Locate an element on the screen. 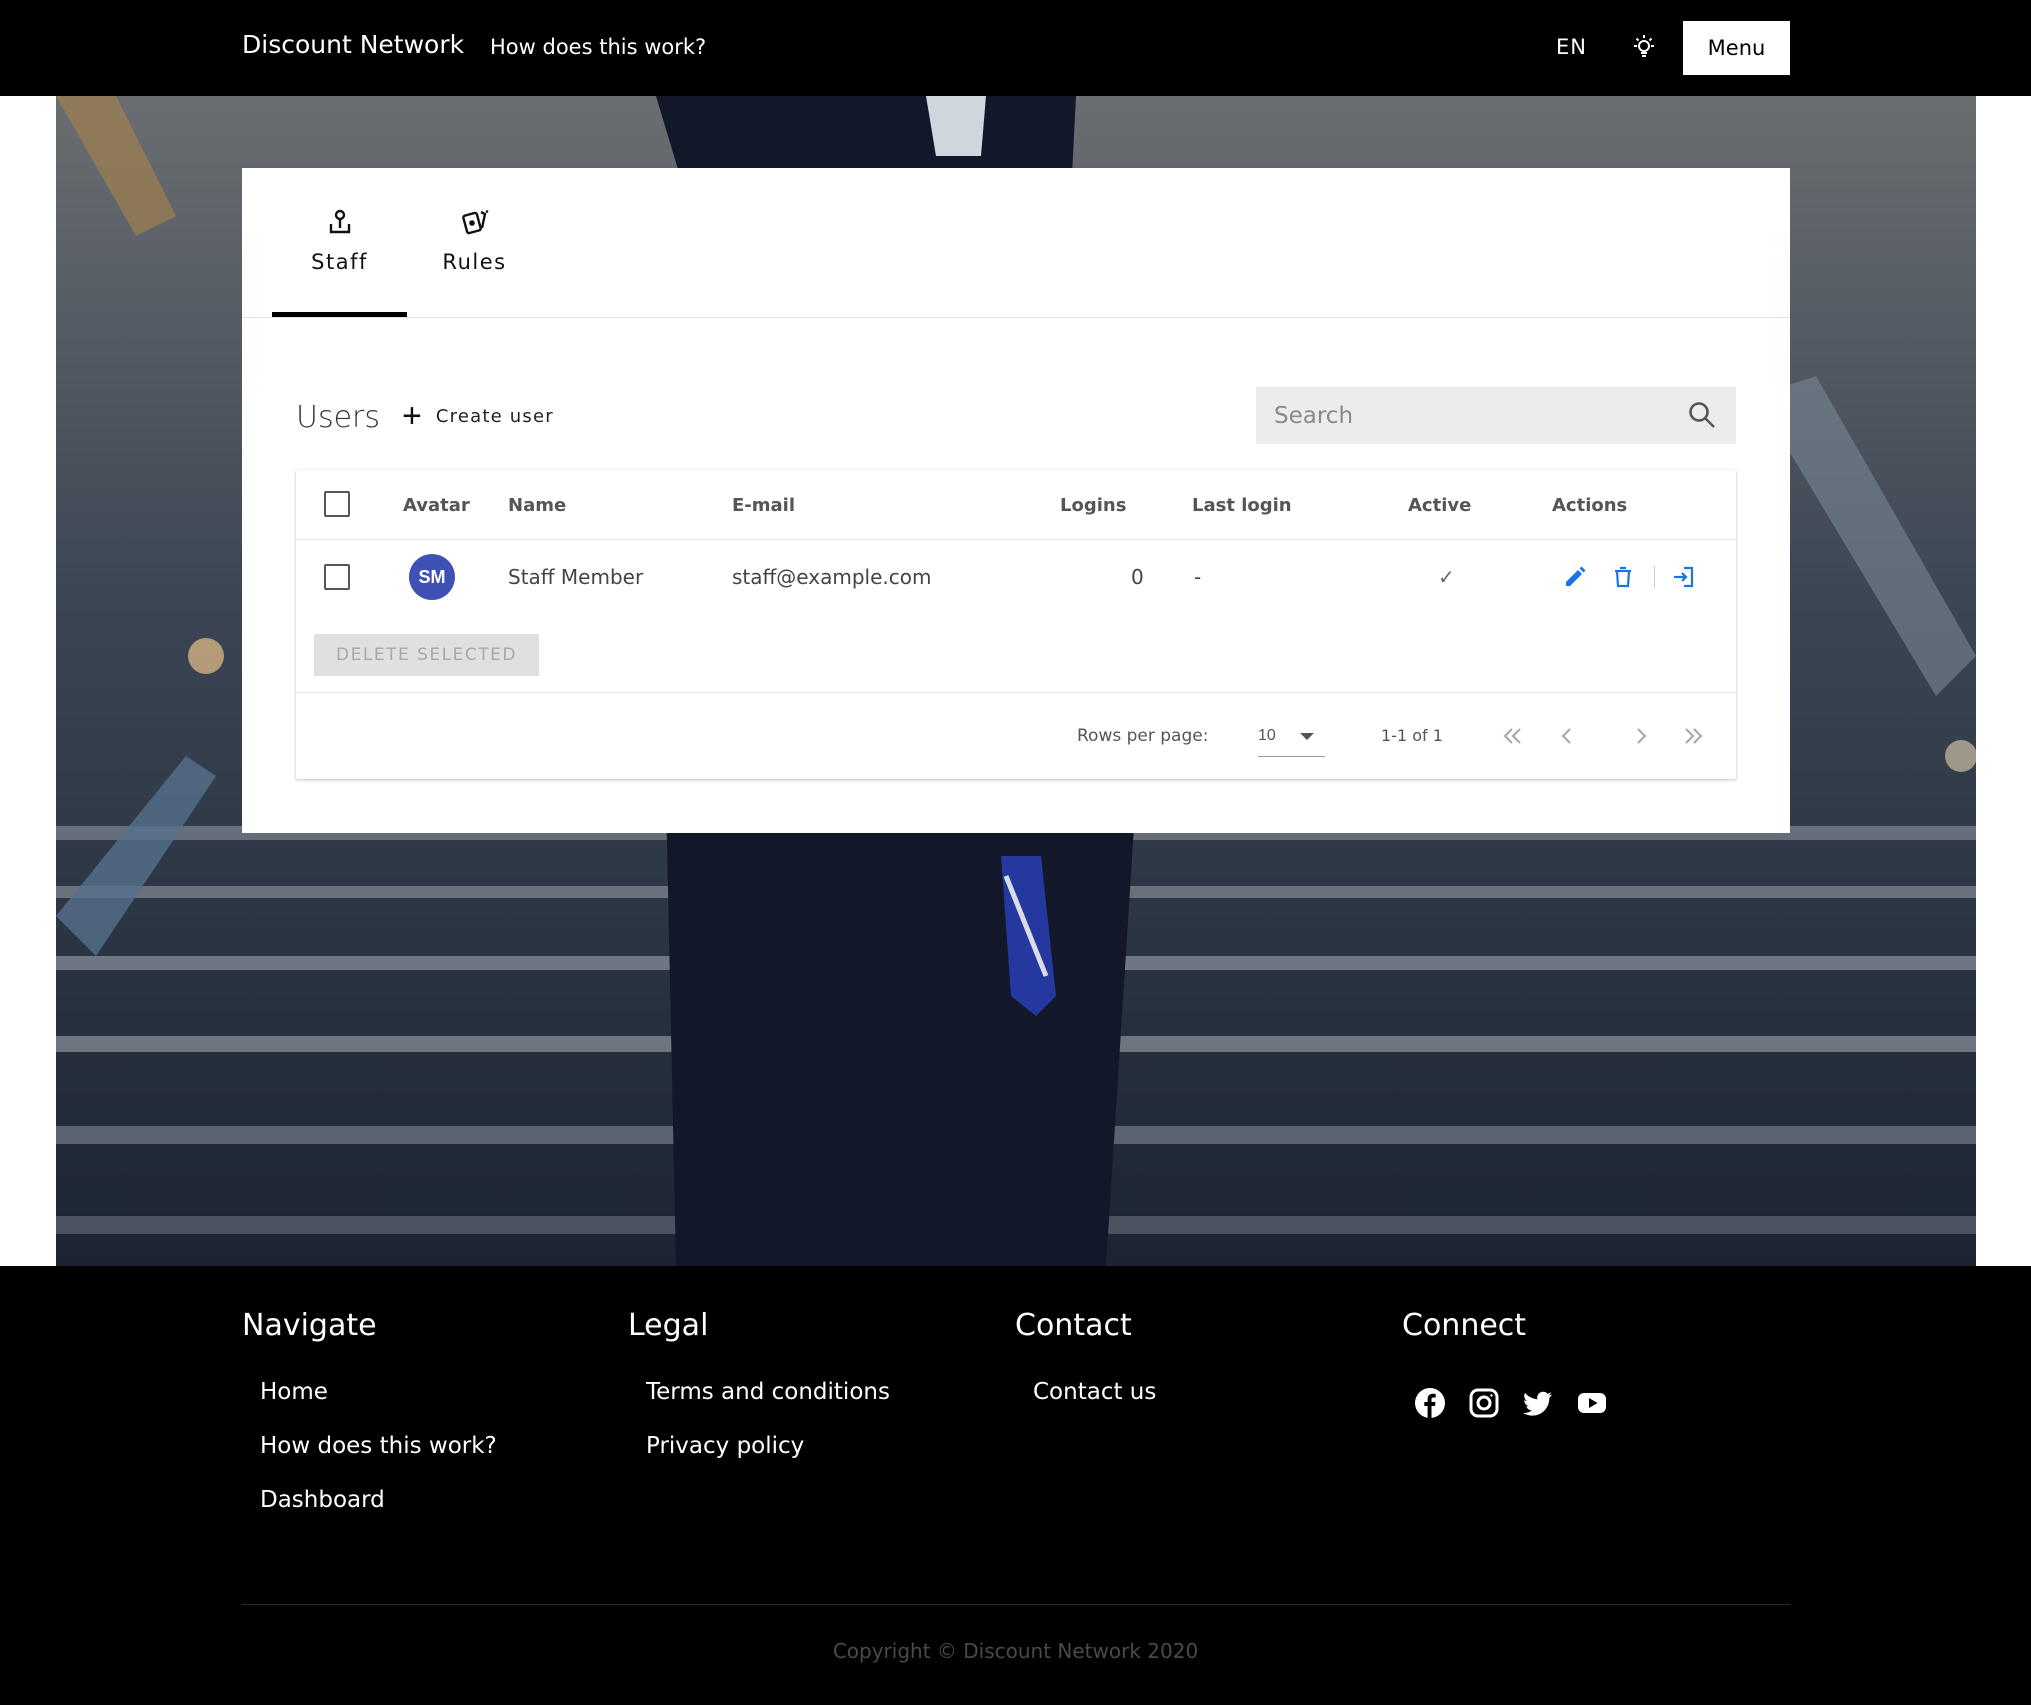  tab-staff-label: Staff is located at coordinates (339, 262).